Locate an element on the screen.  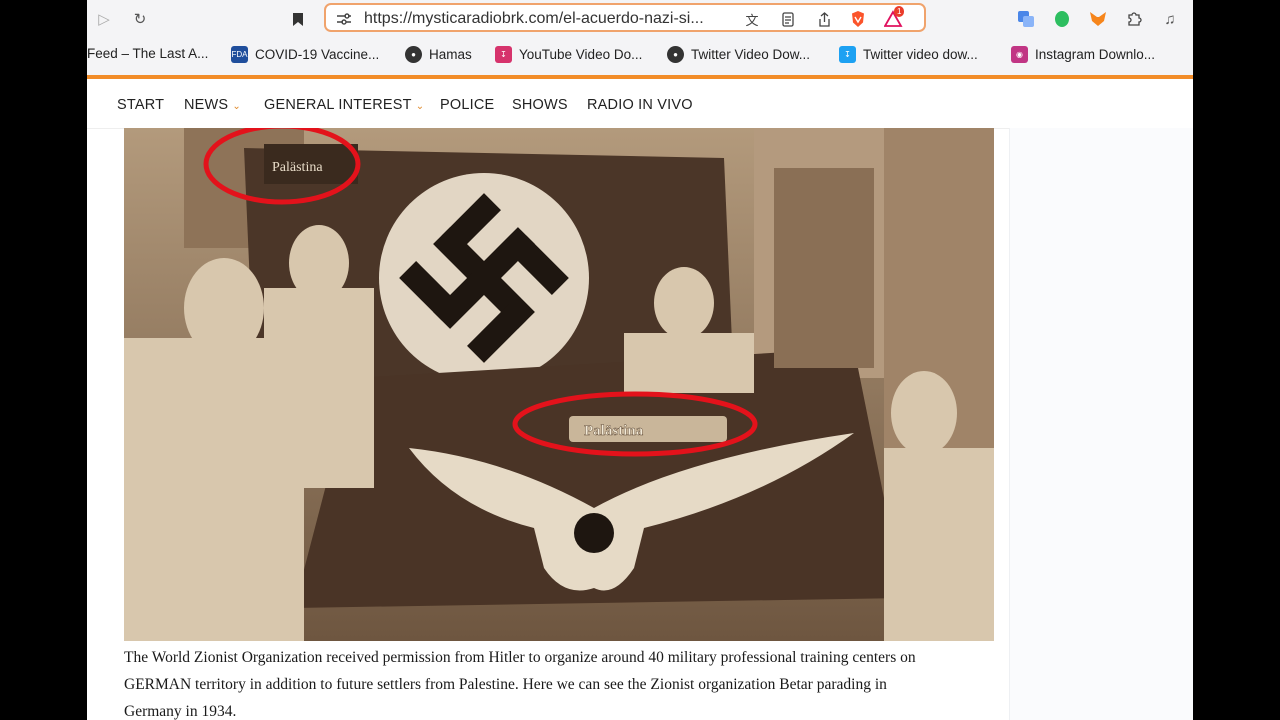
nav-police: POLICE is located at coordinates (467, 105).